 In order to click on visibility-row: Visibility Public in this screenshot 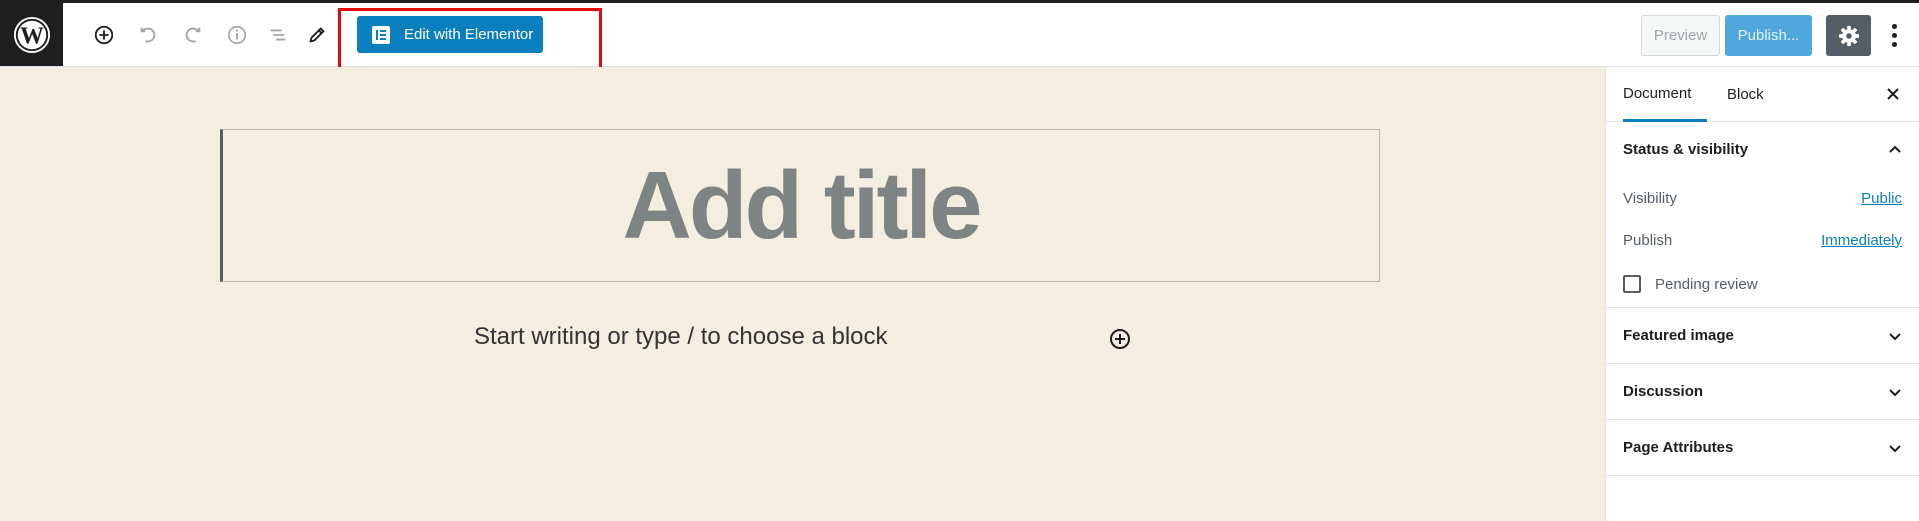, I will do `click(1762, 198)`.